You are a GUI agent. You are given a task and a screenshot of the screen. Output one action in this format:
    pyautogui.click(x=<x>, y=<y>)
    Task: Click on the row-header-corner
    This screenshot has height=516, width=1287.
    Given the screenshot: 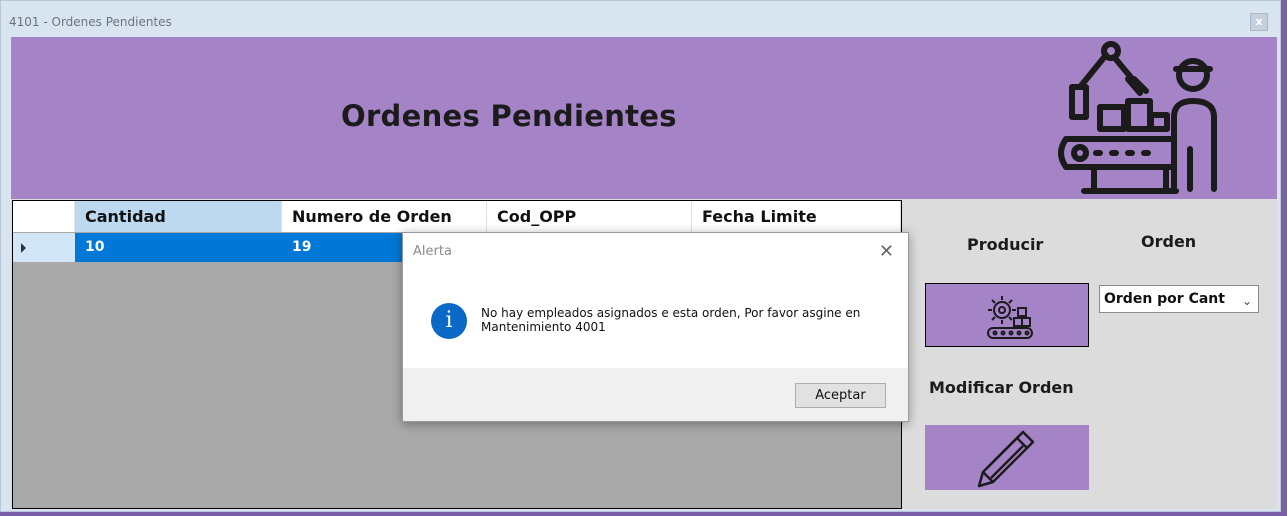 What is the action you would take?
    pyautogui.click(x=44, y=216)
    